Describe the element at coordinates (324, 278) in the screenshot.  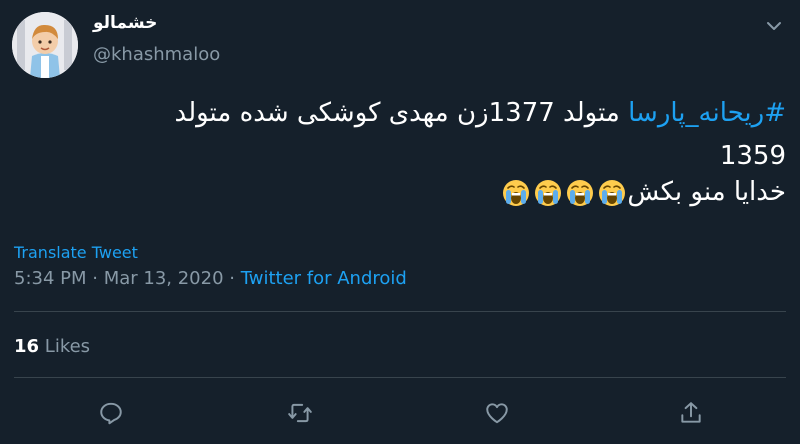
I see `tweet-source-link: Twitter for Android` at that location.